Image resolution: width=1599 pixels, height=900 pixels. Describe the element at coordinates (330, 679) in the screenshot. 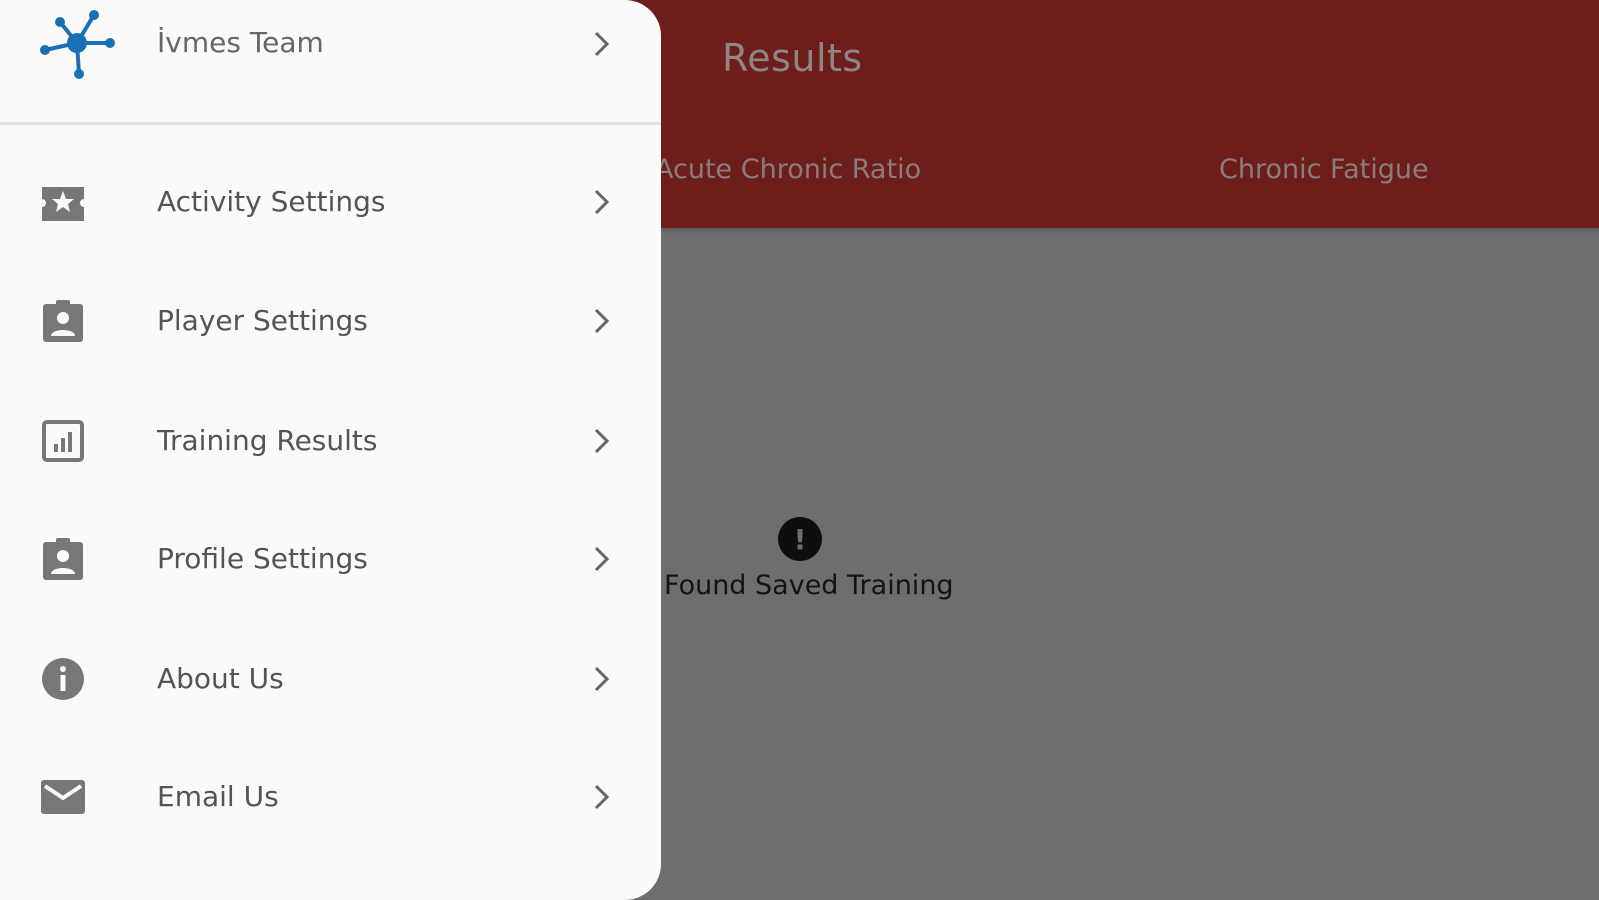

I see `drawer-item-about-us: About Us` at that location.